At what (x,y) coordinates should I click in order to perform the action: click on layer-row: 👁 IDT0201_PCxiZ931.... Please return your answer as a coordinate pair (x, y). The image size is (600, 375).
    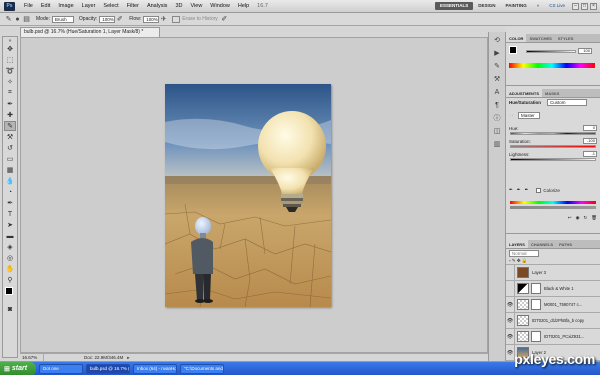
    Looking at the image, I should click on (553, 336).